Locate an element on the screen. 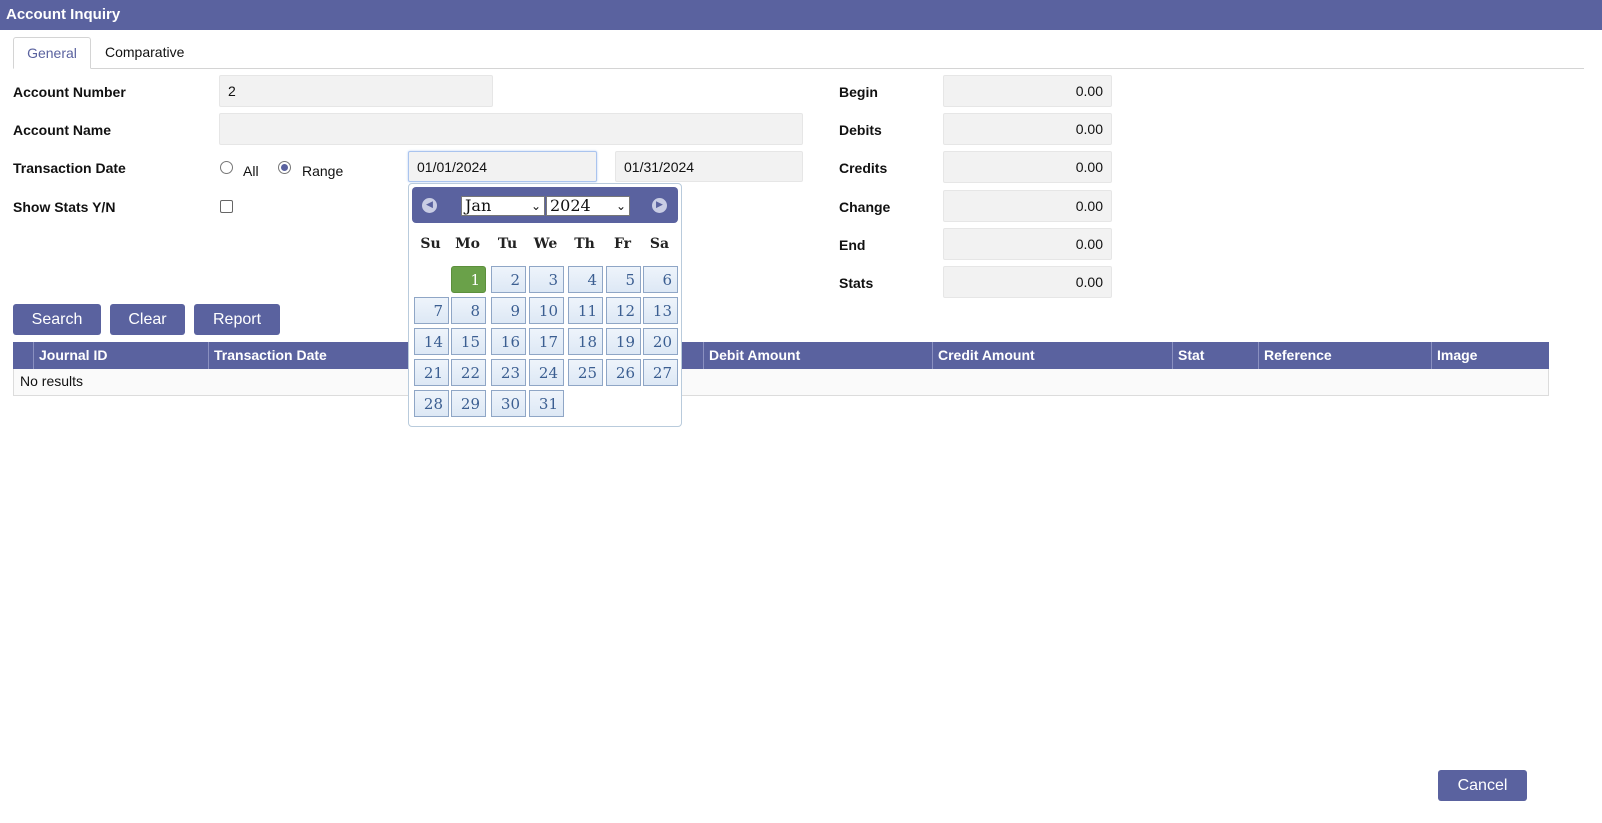  account-number-input: 2 is located at coordinates (356, 91).